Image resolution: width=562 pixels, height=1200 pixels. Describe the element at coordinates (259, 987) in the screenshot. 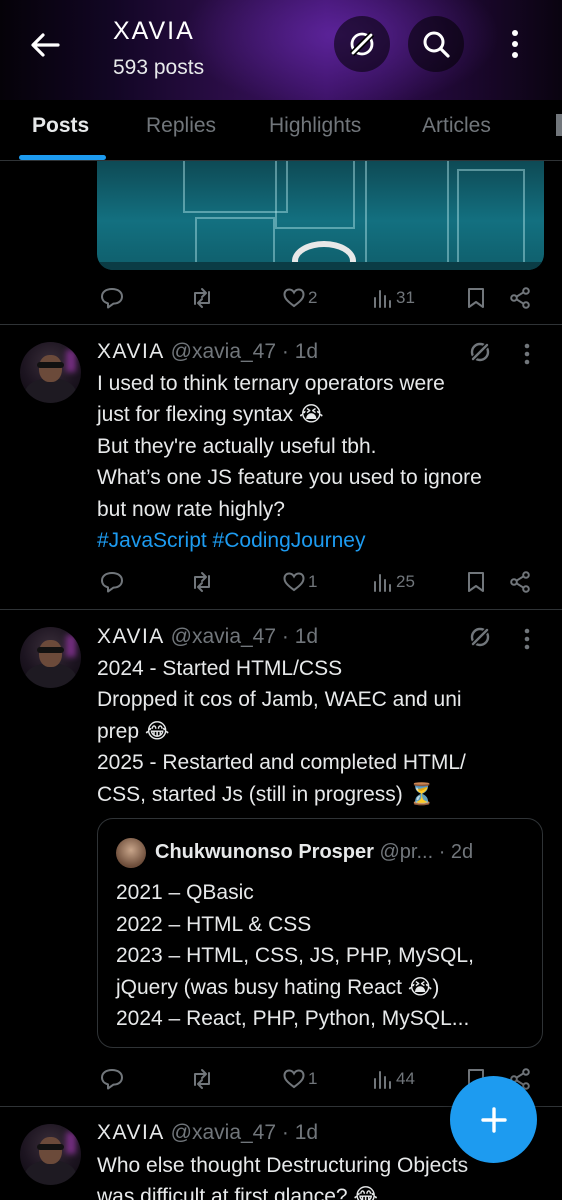

I see `quoted-text-fragment: jQuery (was busy hating React` at that location.